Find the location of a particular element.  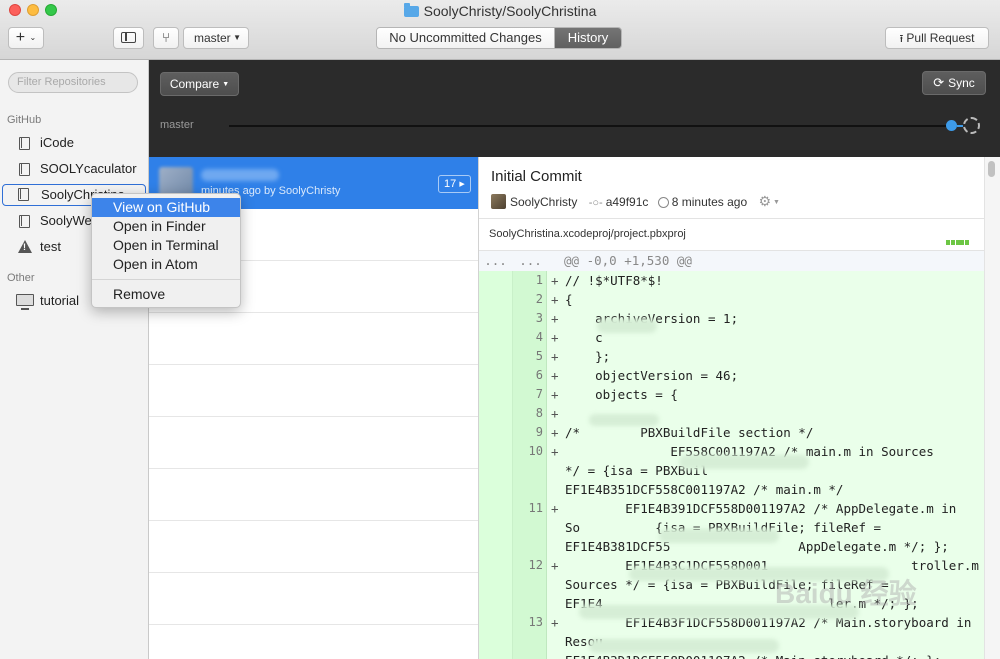

diff-line-number: 4 is located at coordinates (539, 337).